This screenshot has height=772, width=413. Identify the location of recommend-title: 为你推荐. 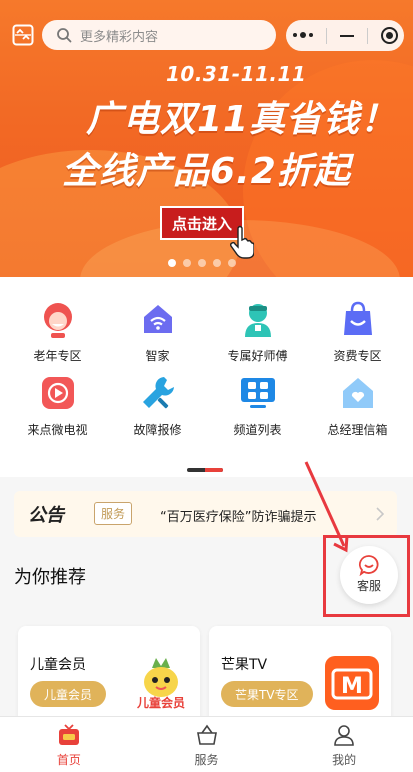
(50, 577).